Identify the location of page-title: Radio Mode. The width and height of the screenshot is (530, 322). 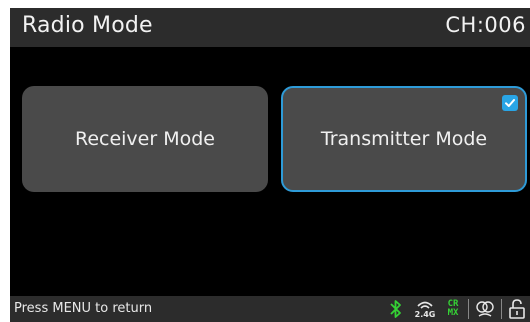
(87, 25).